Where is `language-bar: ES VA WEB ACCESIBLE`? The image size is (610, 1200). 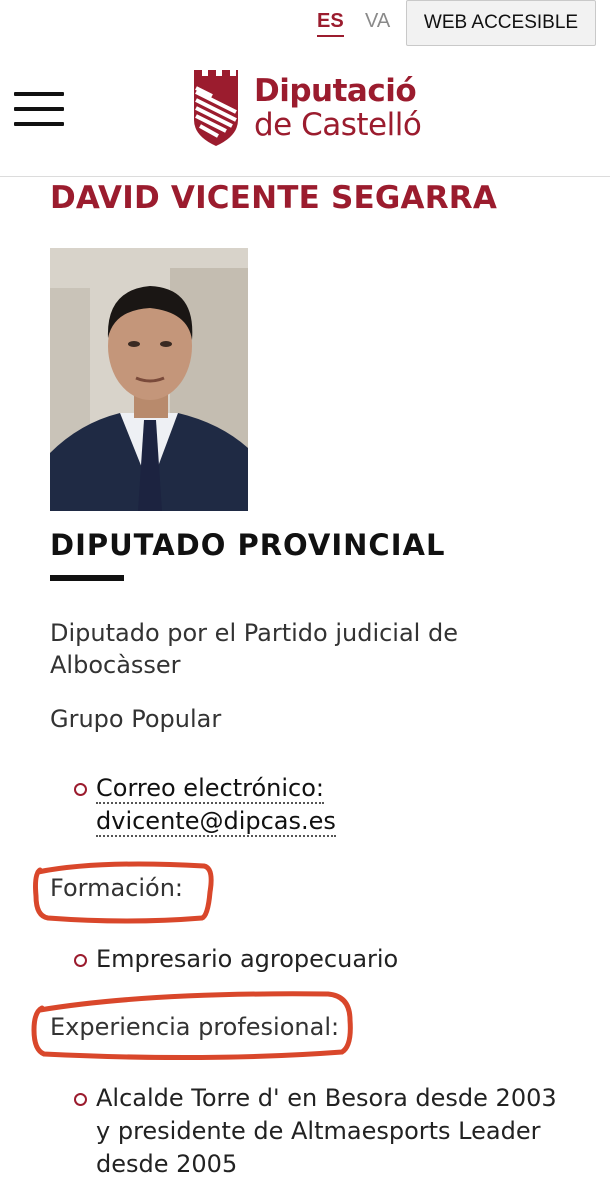 language-bar: ES VA WEB ACCESIBLE is located at coordinates (305, 25).